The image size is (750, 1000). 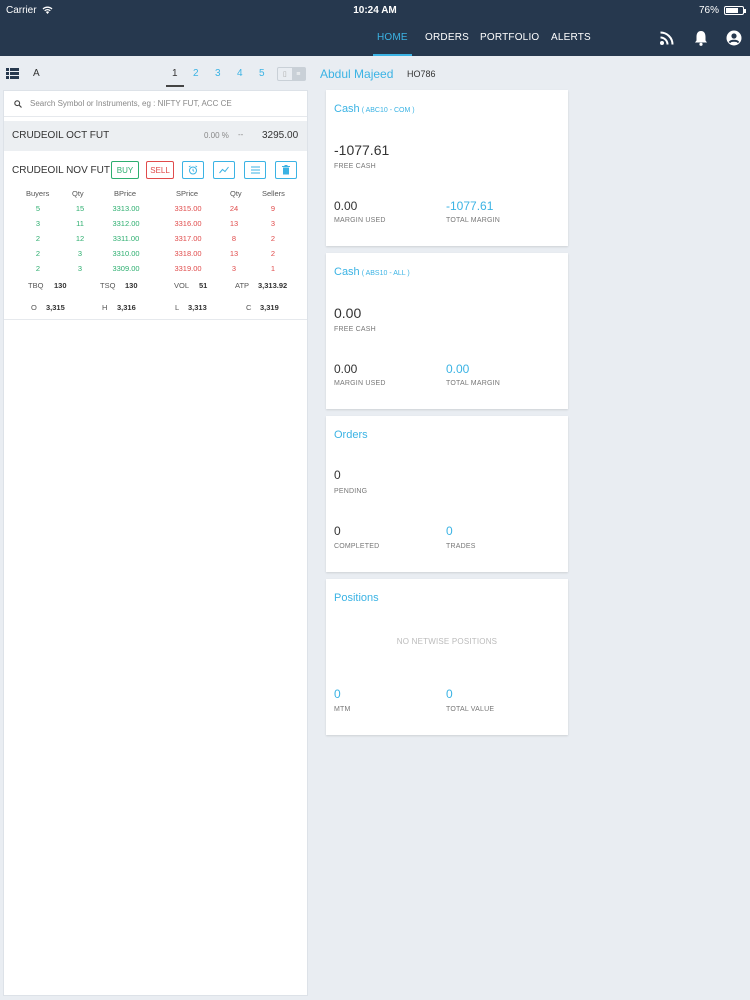 I want to click on stat-high-value: 3,316, so click(x=126, y=307).